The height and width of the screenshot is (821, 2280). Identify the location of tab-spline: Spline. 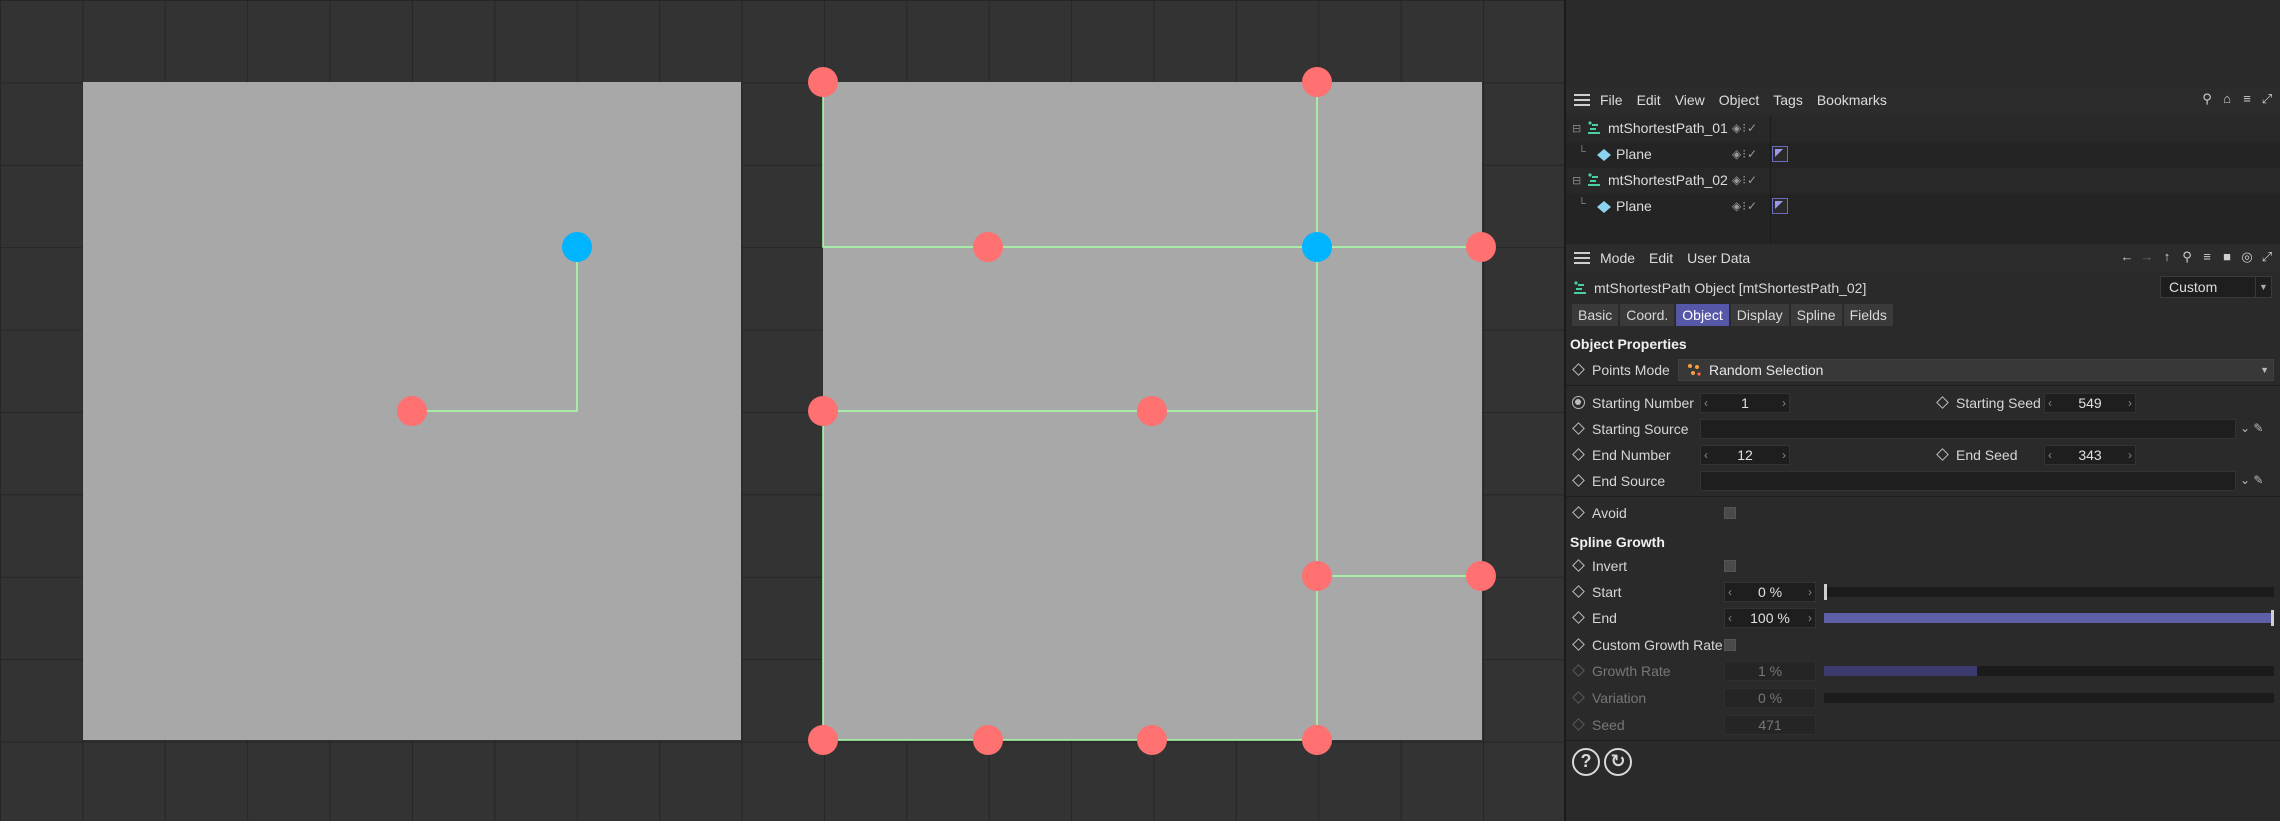
(1816, 315).